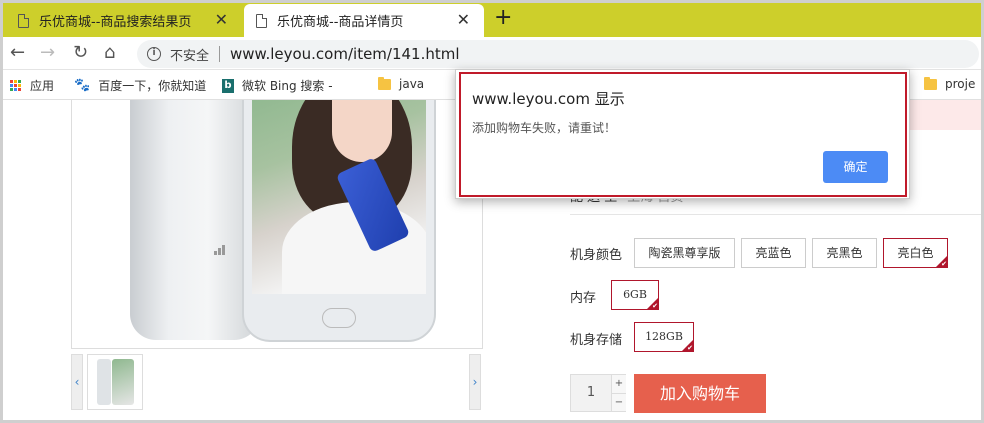 The height and width of the screenshot is (423, 984). Describe the element at coordinates (220, 54) in the screenshot. I see `address-divider` at that location.